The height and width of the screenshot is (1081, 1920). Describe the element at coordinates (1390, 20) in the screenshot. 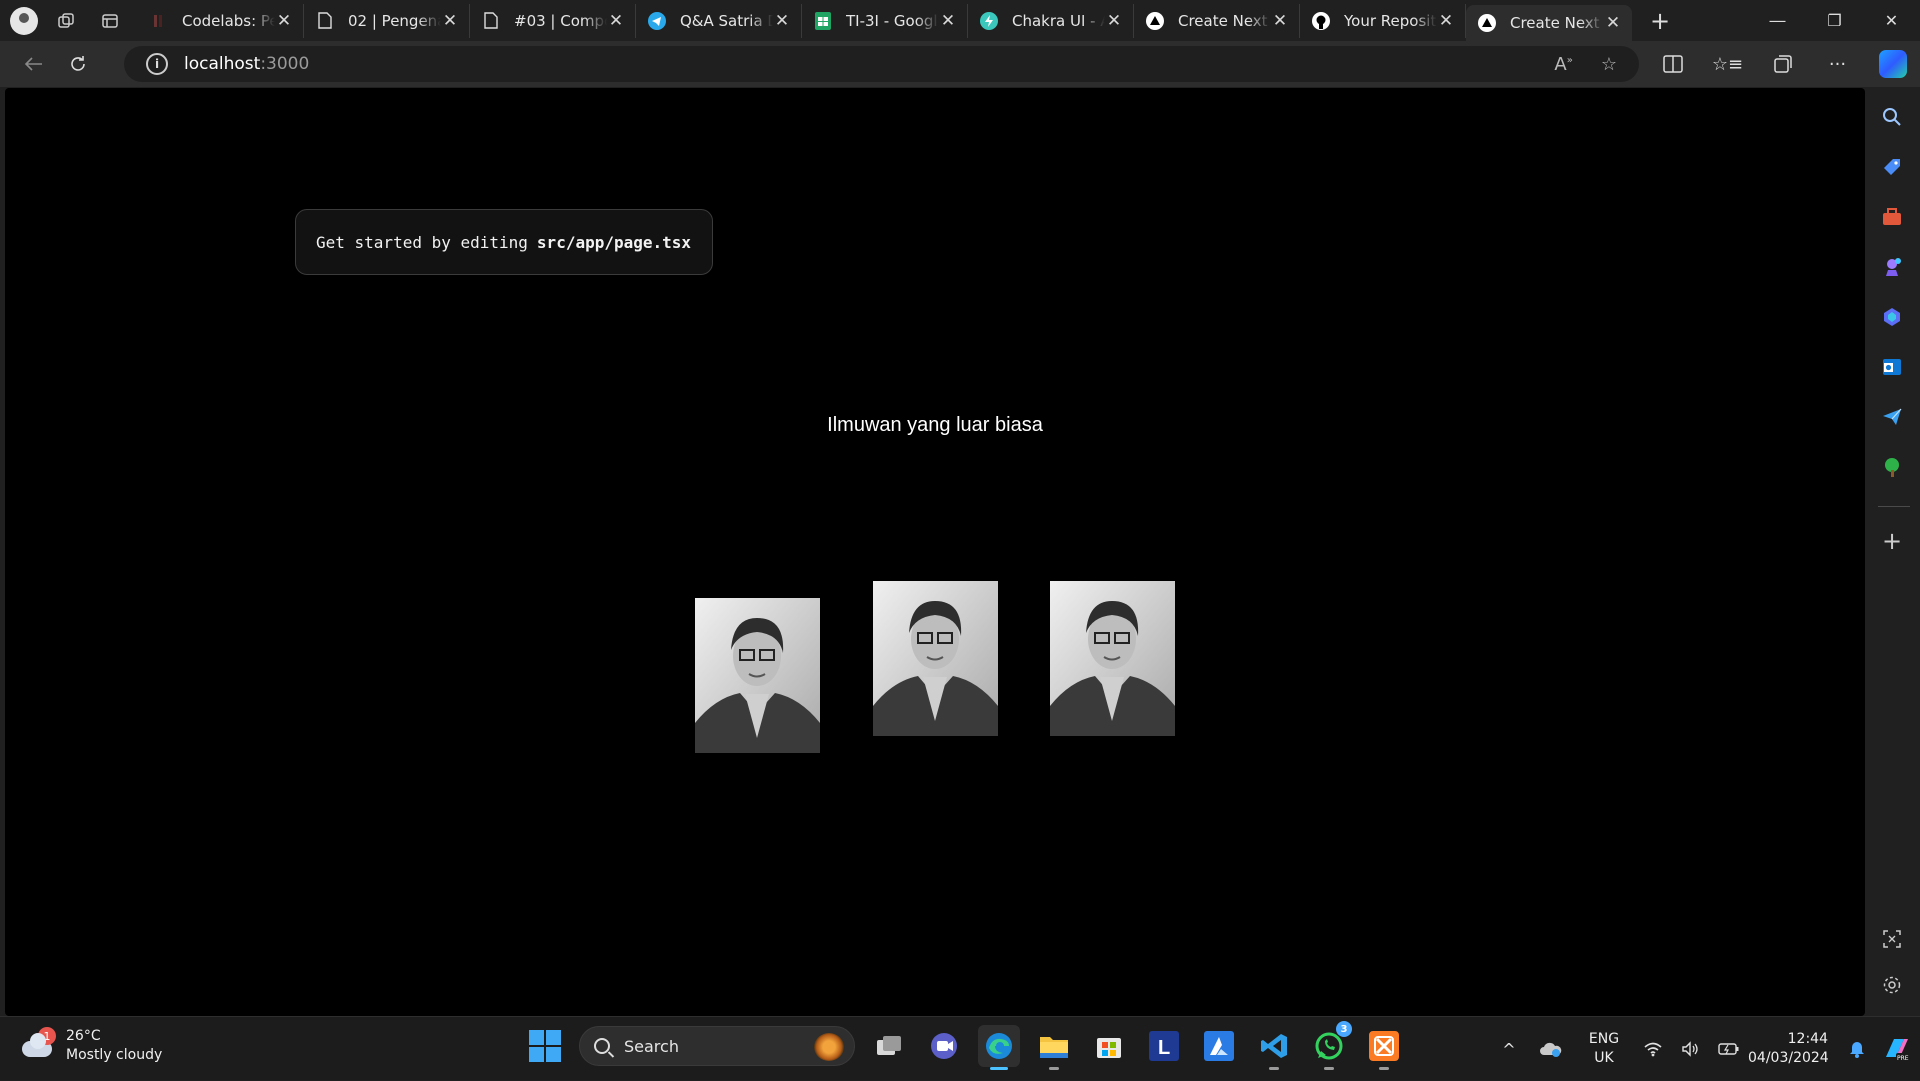

I see `tab-label: Your Repositories` at that location.